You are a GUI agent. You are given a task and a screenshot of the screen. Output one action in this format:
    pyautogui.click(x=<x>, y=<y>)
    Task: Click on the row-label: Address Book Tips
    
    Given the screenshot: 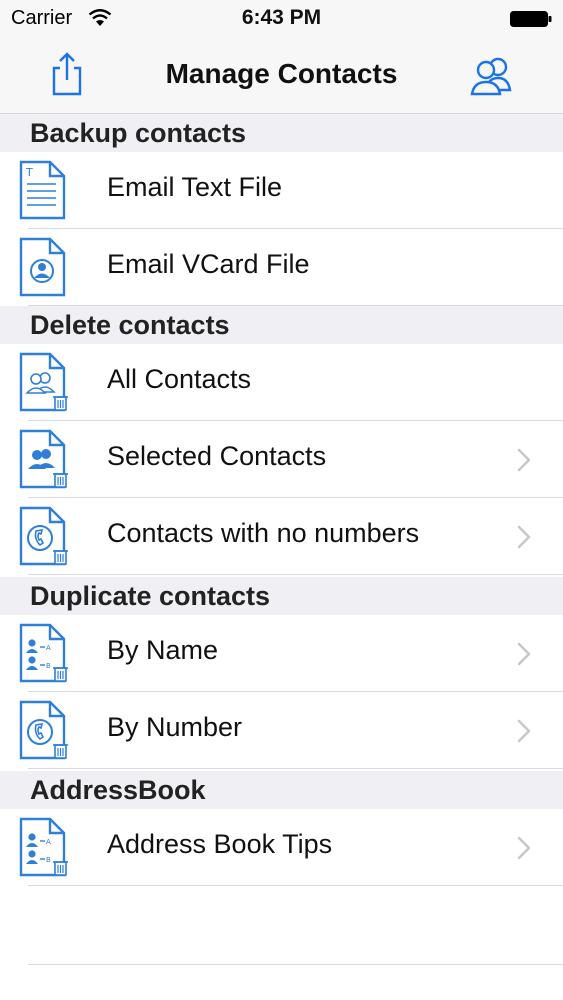 What is the action you would take?
    pyautogui.click(x=220, y=844)
    